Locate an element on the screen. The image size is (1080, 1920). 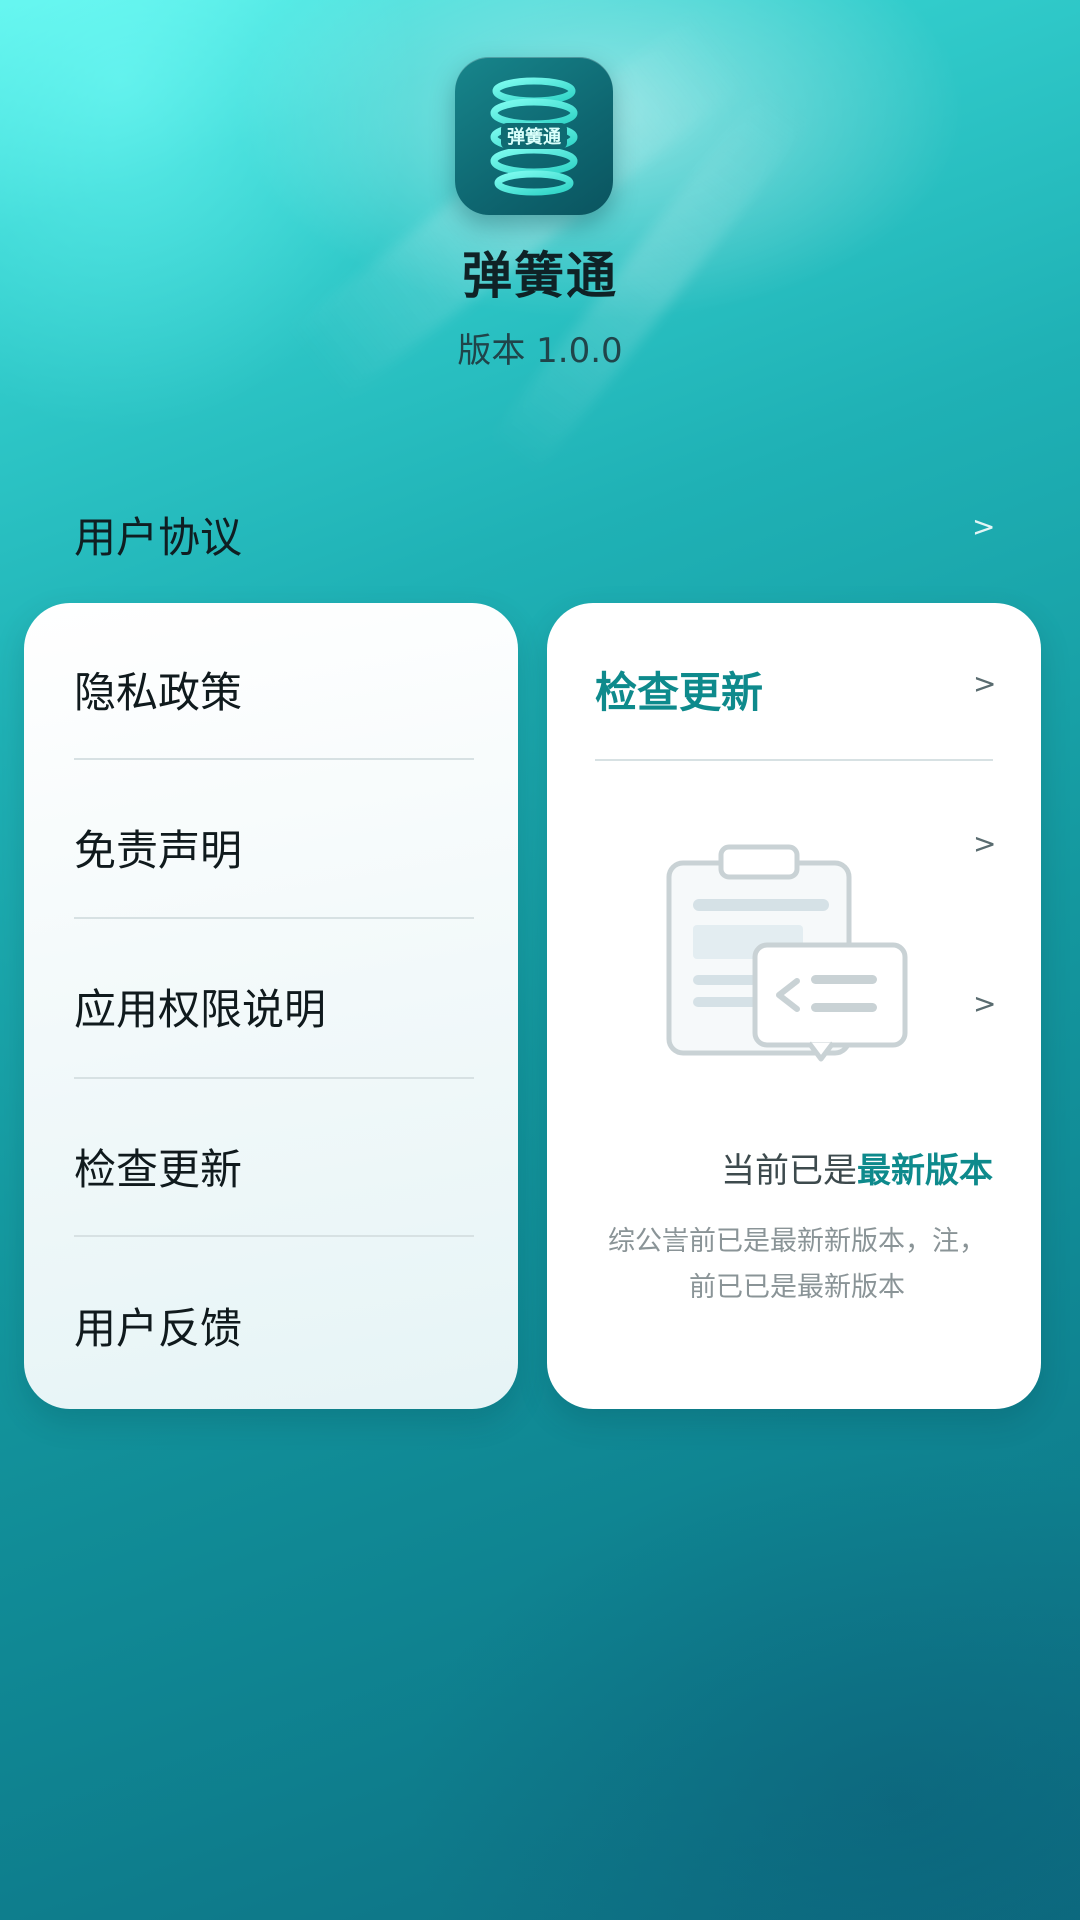
status-highlight: 最新版本 is located at coordinates (925, 1171).